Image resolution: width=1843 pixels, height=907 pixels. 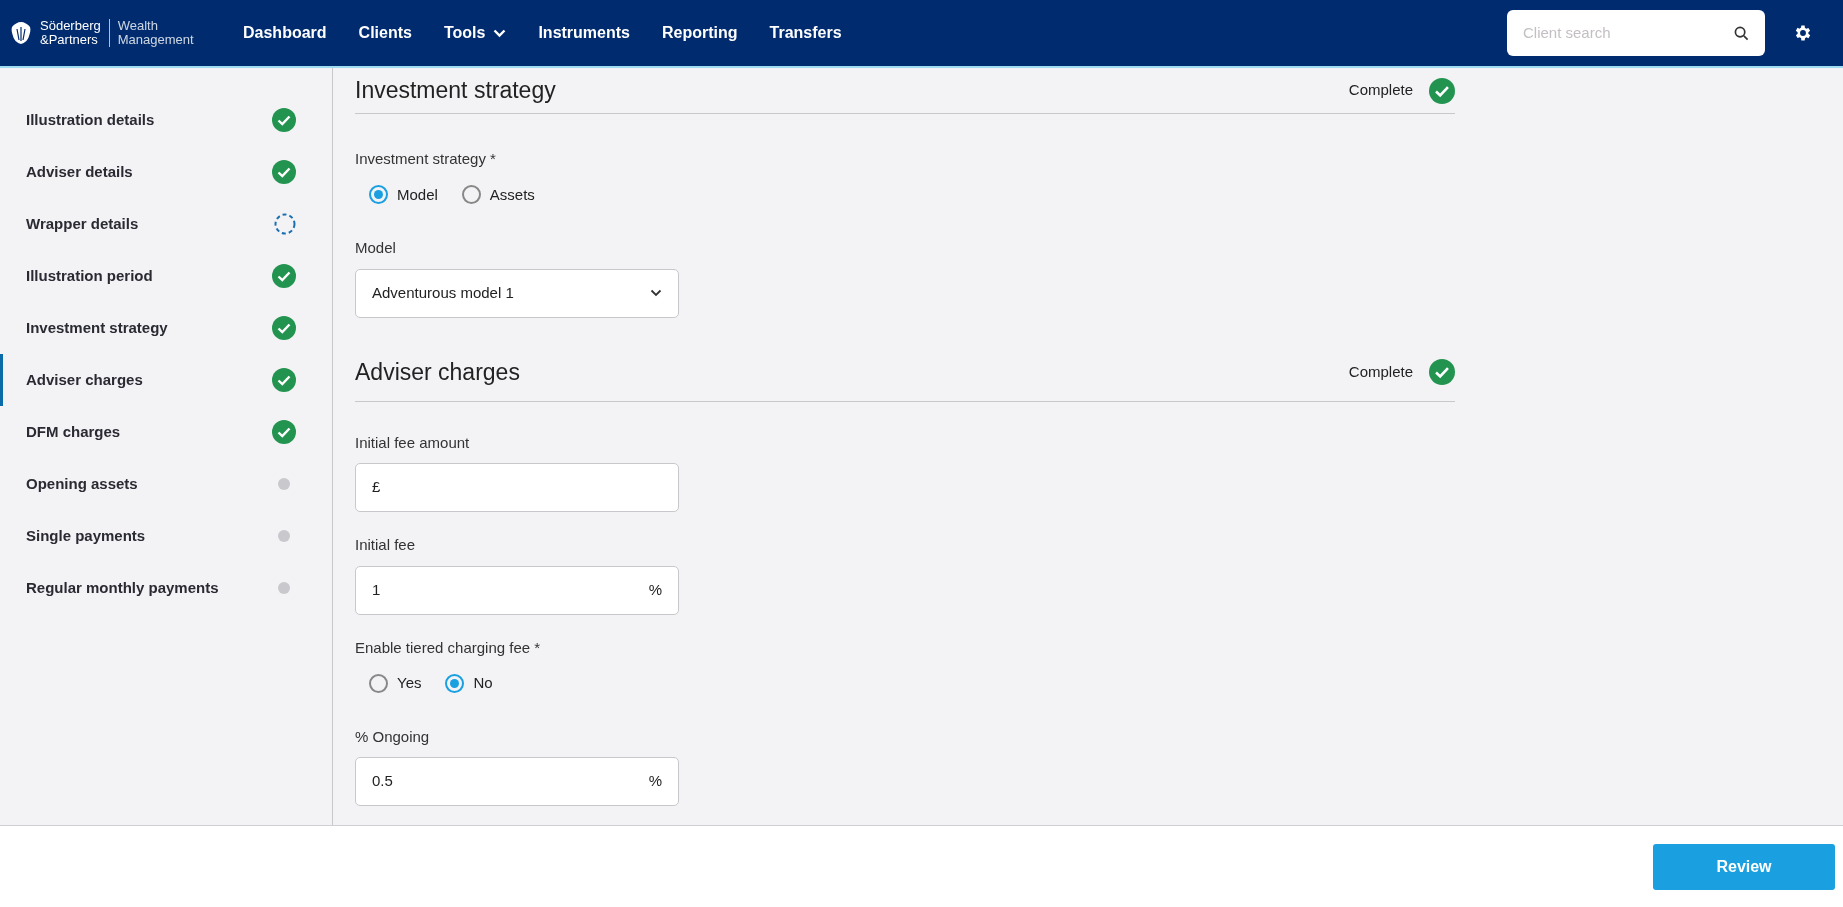 I want to click on nav-link: Instruments, so click(x=584, y=33).